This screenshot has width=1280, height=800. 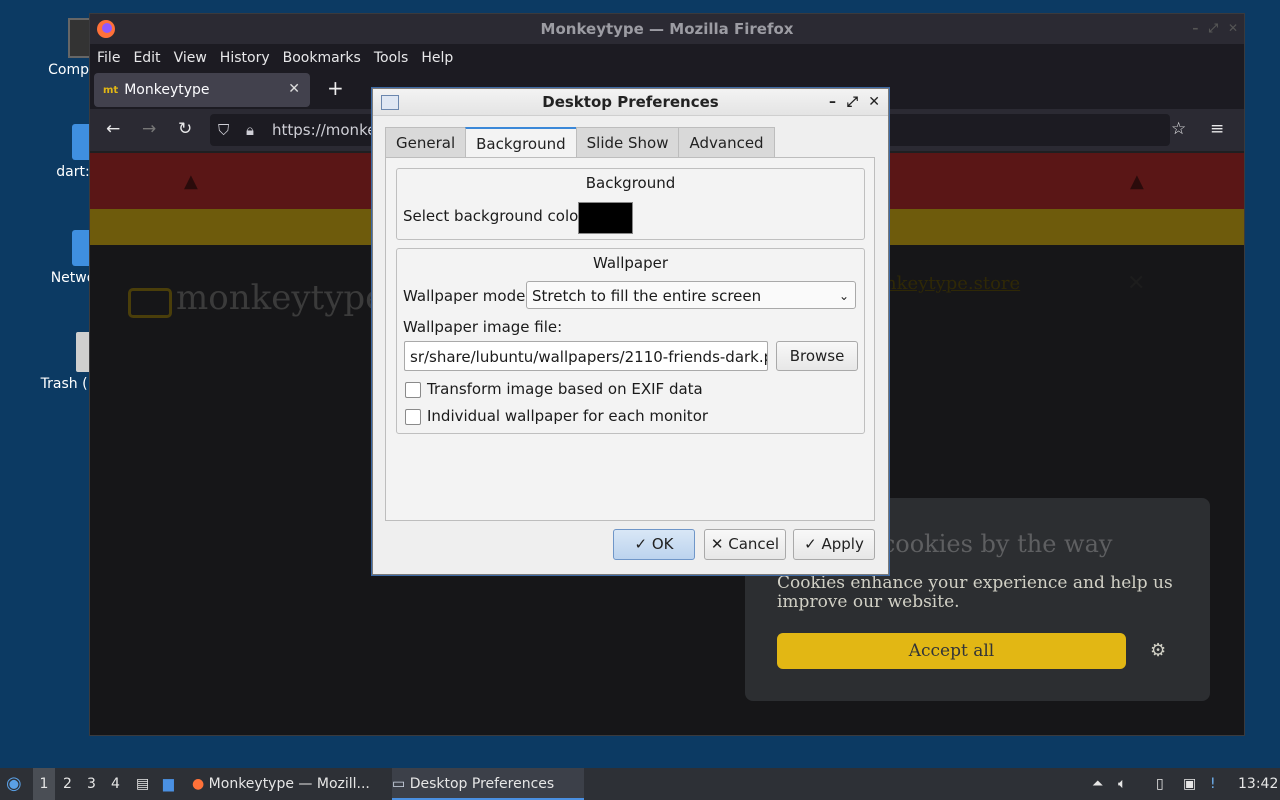 What do you see at coordinates (322, 58) in the screenshot?
I see `menu-bookmarks: Bookmarks` at bounding box center [322, 58].